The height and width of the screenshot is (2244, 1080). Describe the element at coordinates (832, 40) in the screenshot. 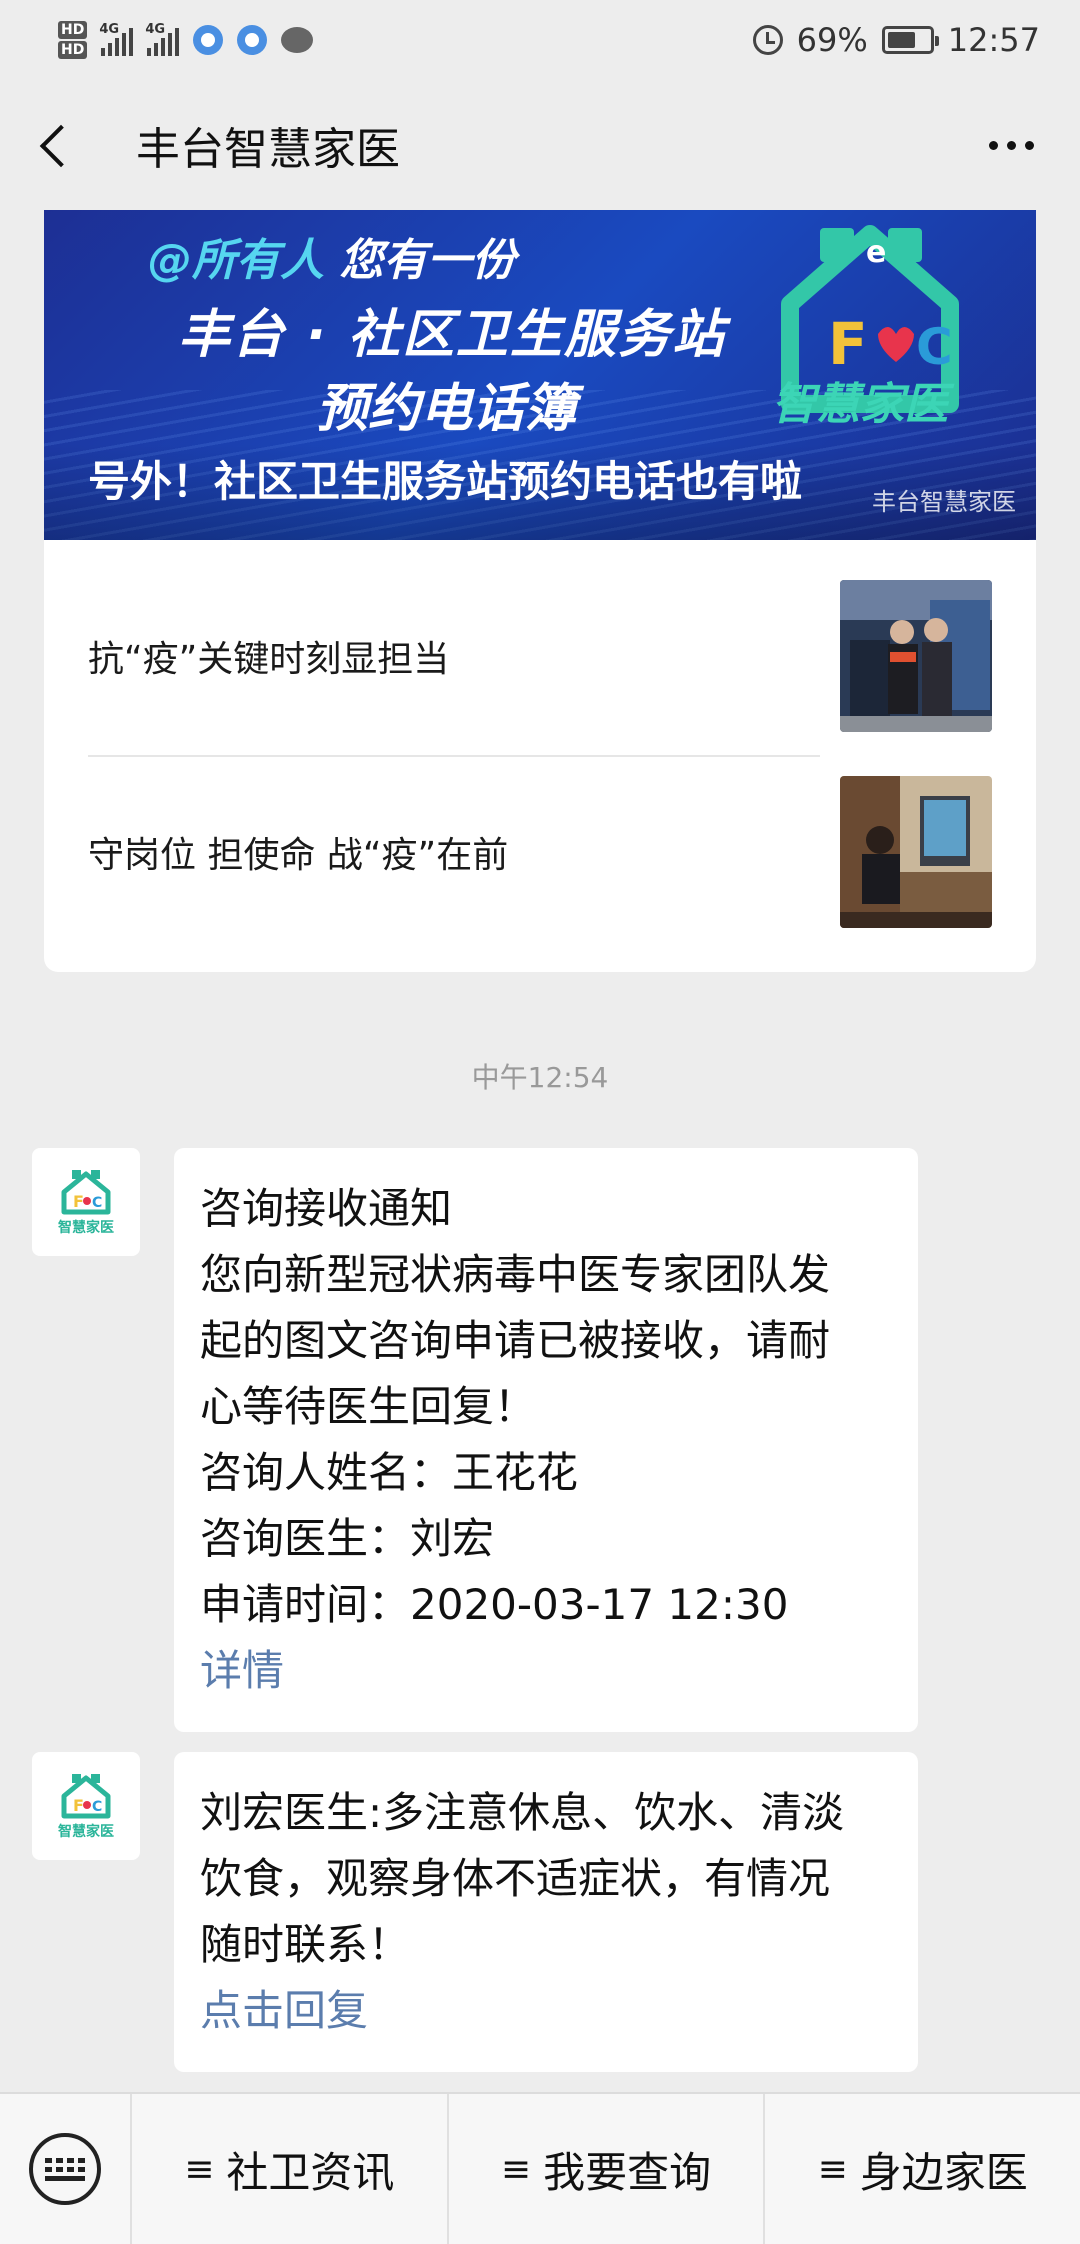

I see `battery-percent: 69%` at that location.